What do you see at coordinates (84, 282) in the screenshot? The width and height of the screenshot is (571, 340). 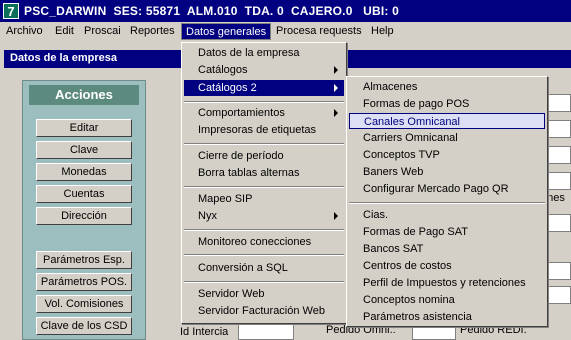 I see `parametros-pos-button: Parámetros POS.` at bounding box center [84, 282].